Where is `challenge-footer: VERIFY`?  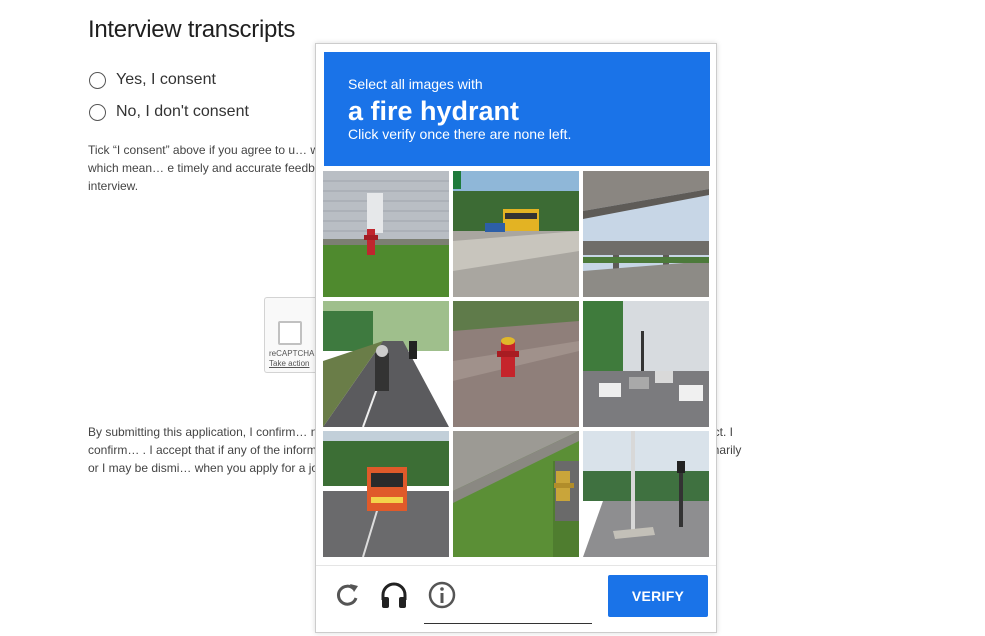
challenge-footer: VERIFY is located at coordinates (516, 600).